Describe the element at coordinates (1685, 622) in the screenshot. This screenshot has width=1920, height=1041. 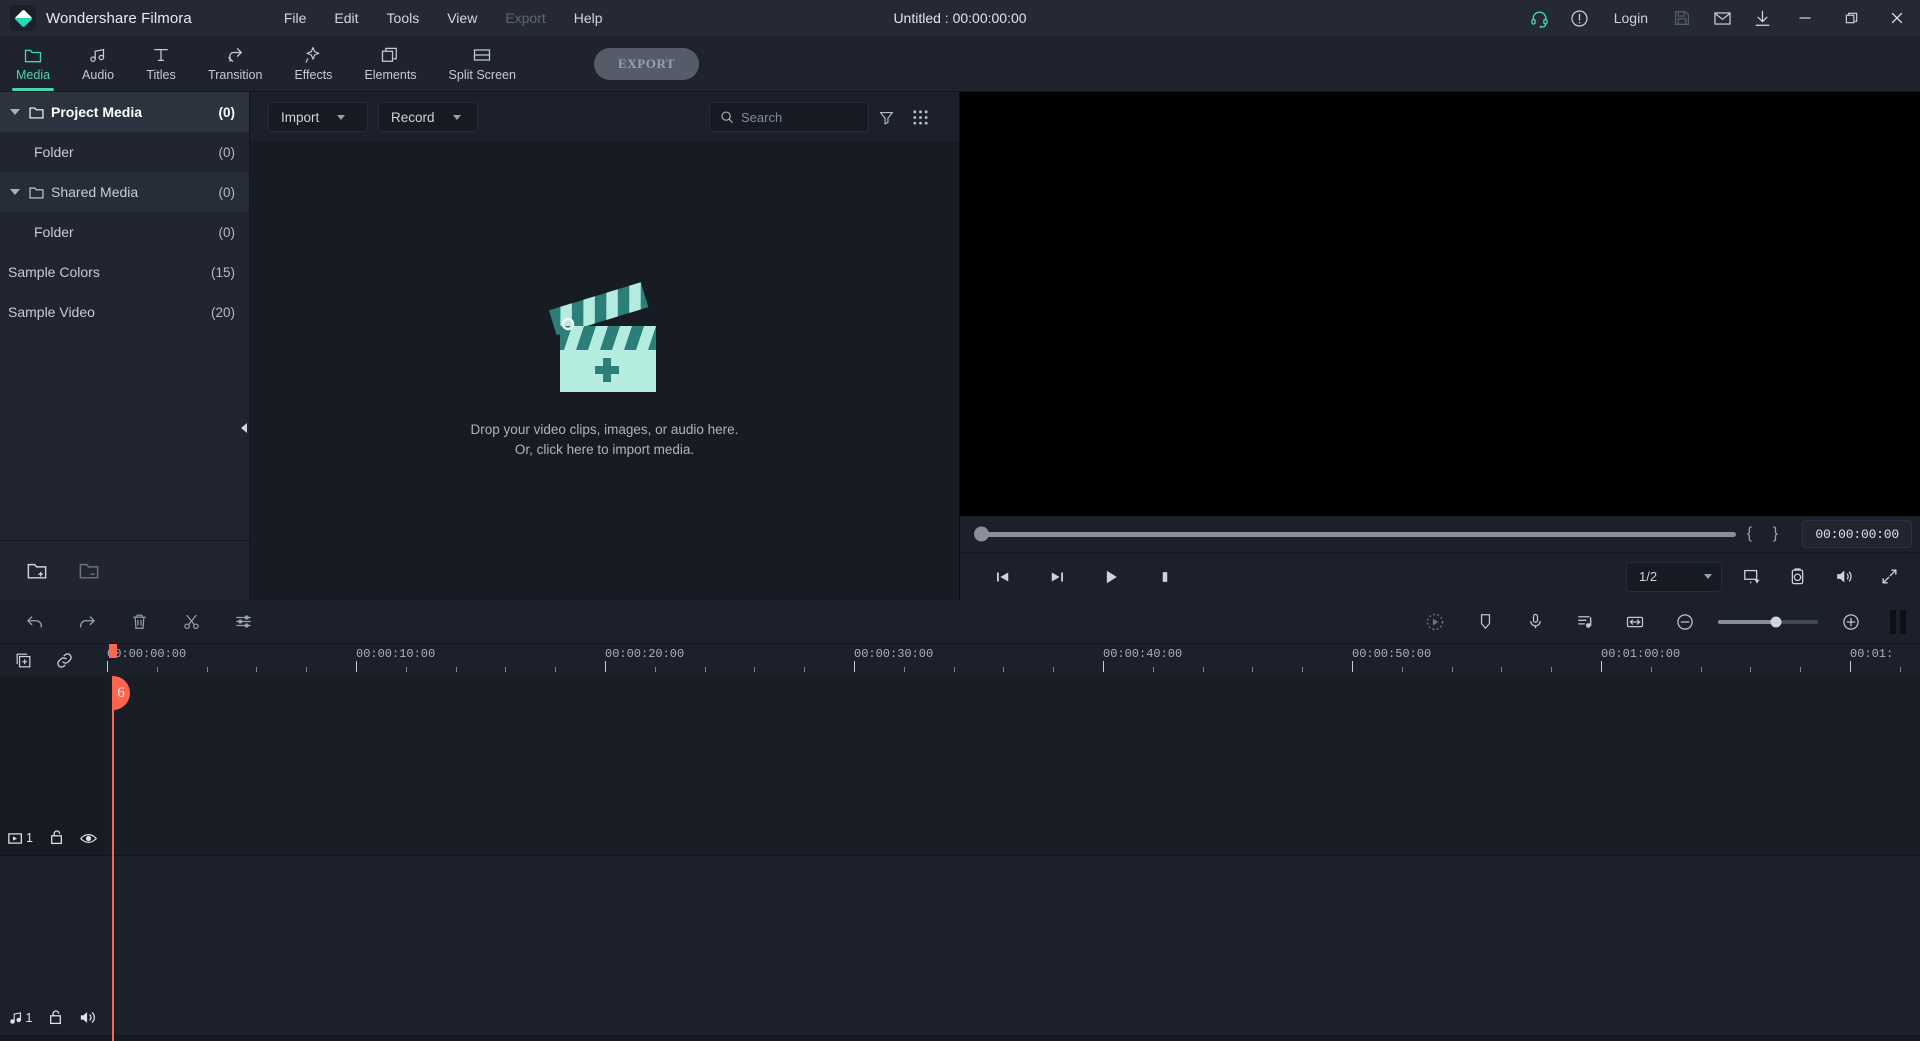
I see `zoom-out-icon` at that location.